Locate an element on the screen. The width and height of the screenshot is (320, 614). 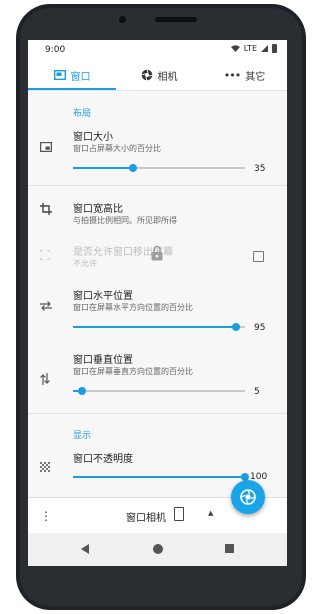
earpiece-speaker is located at coordinates (176, 19).